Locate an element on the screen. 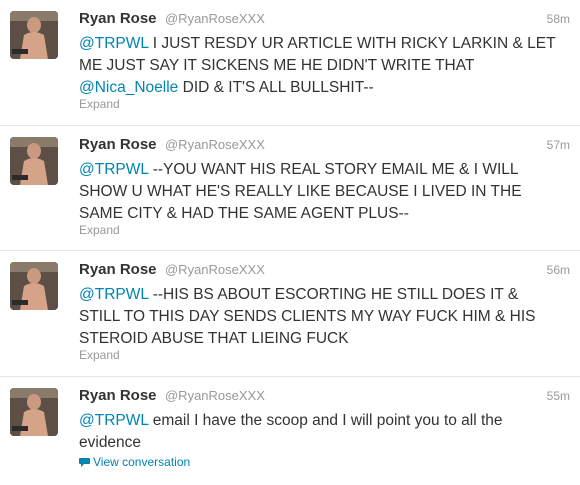 Image resolution: width=580 pixels, height=485 pixels. tweet-body: DID & IT'S ALL BULLSHIT-- is located at coordinates (276, 87).